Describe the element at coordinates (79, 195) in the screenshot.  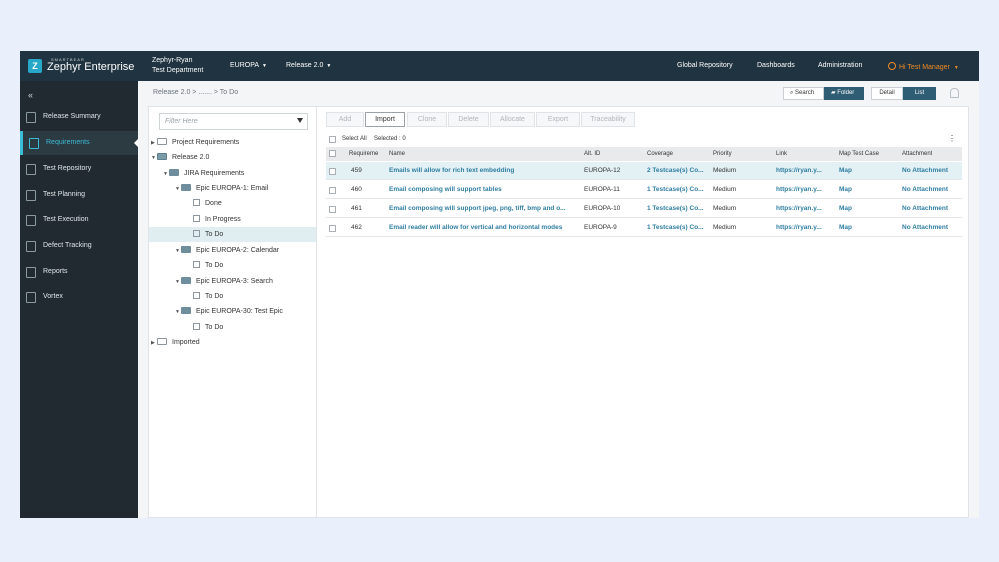
I see `sidebar-item-test-planning: Test Planning` at that location.